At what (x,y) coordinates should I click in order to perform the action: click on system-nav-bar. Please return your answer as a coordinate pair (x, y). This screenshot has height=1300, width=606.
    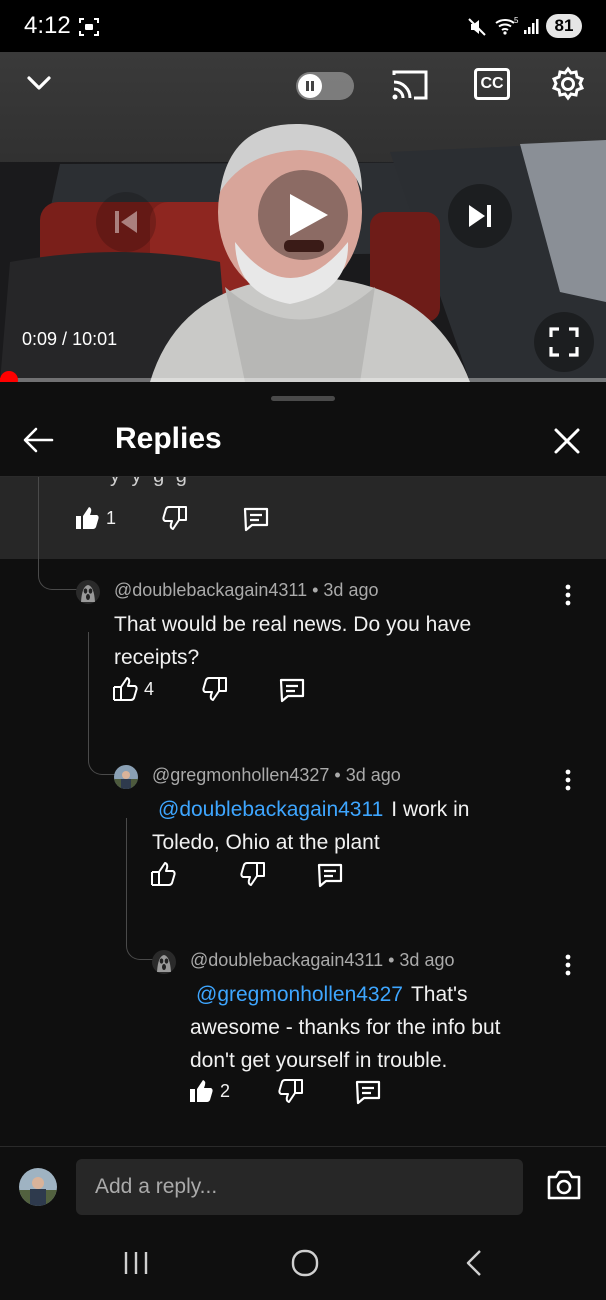
    Looking at the image, I should click on (303, 1266).